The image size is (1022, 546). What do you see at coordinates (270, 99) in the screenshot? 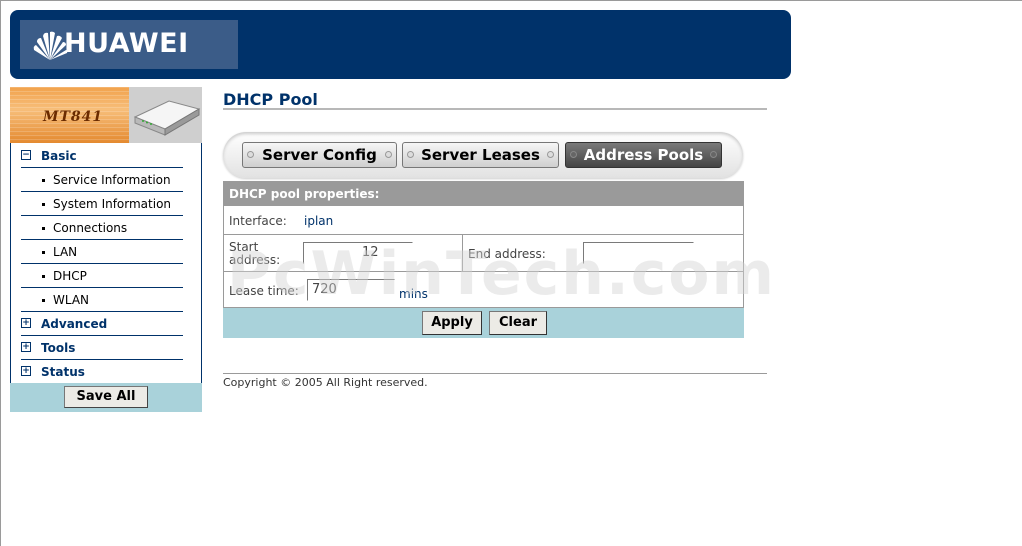
I see `page-title: DHCP Pool` at bounding box center [270, 99].